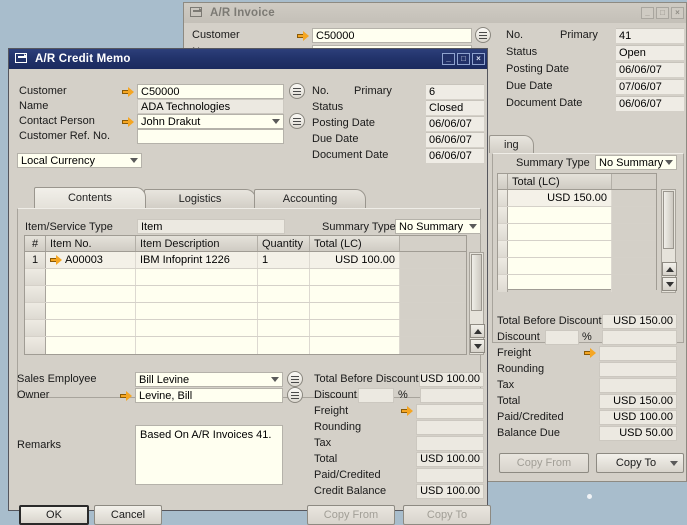 Image resolution: width=687 pixels, height=525 pixels. I want to click on invoice-summary-type-label: Summary Type, so click(553, 163).